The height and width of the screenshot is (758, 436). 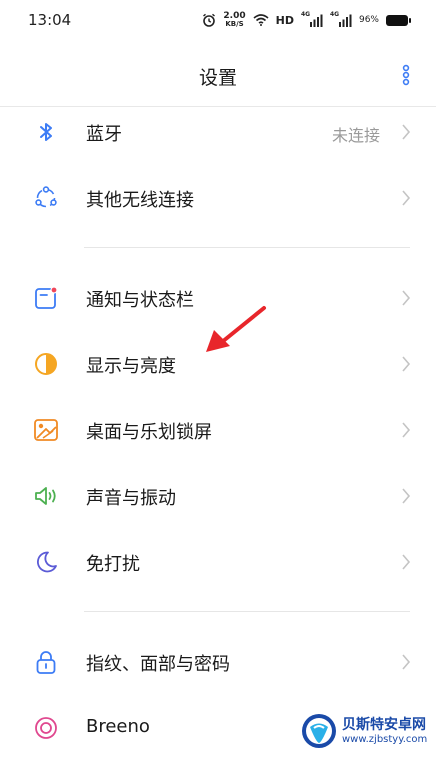 What do you see at coordinates (140, 300) in the screenshot?
I see `settings-item-label: 通知与状态栏` at bounding box center [140, 300].